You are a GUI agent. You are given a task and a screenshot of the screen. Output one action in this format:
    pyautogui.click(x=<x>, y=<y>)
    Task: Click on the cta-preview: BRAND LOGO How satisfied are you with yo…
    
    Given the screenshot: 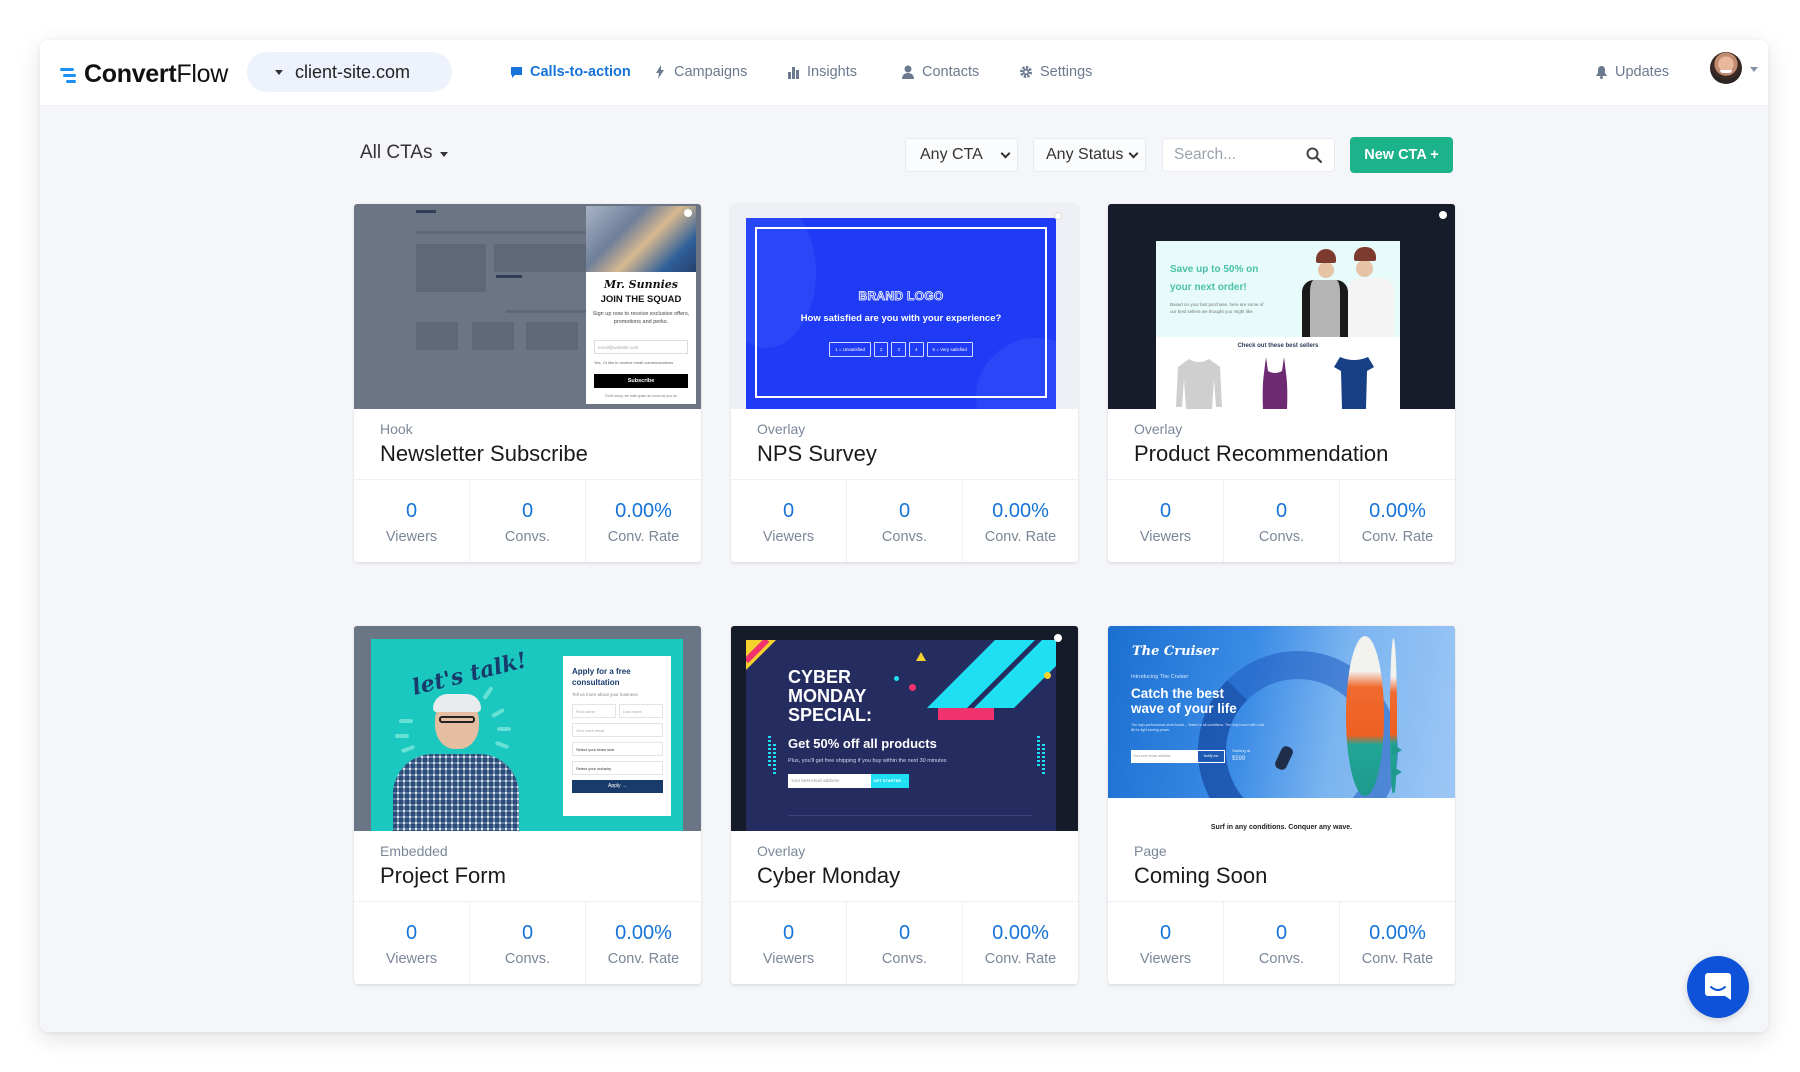 What is the action you would take?
    pyautogui.click(x=904, y=306)
    